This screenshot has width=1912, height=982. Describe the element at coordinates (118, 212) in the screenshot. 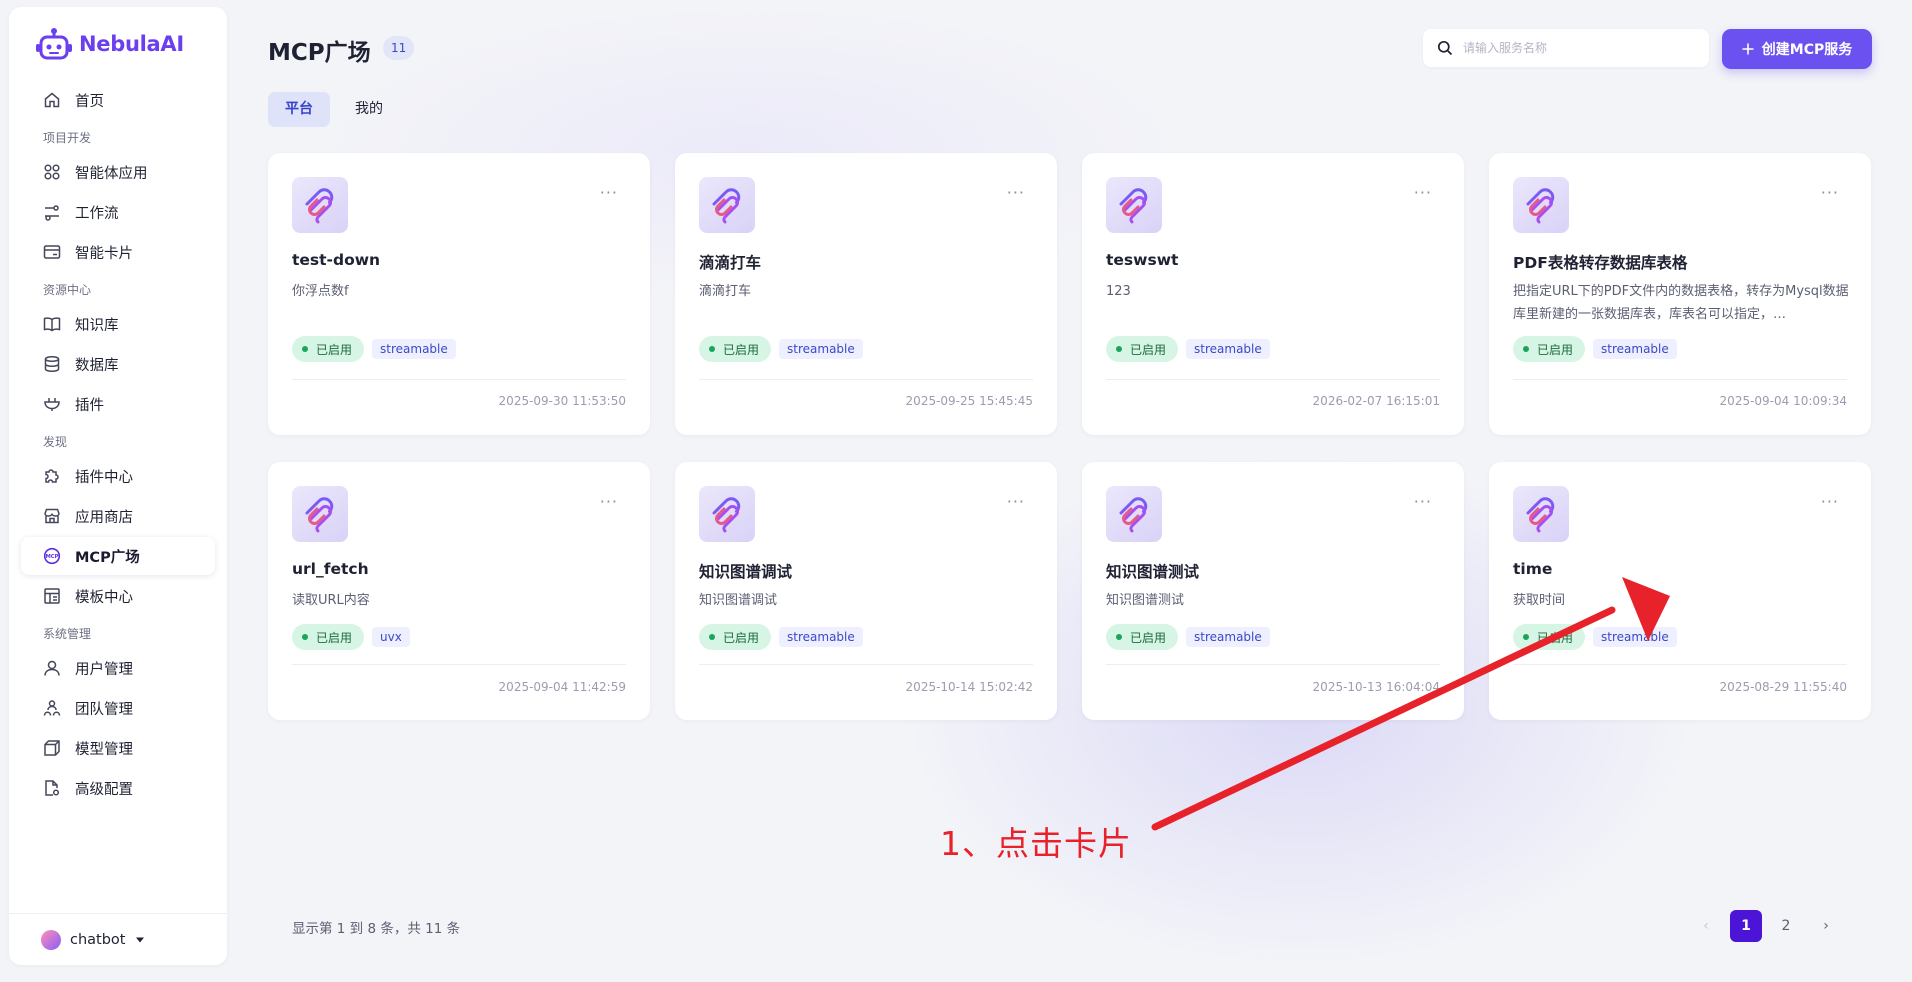

I see `sidebar-item-workflow: 工作流` at that location.